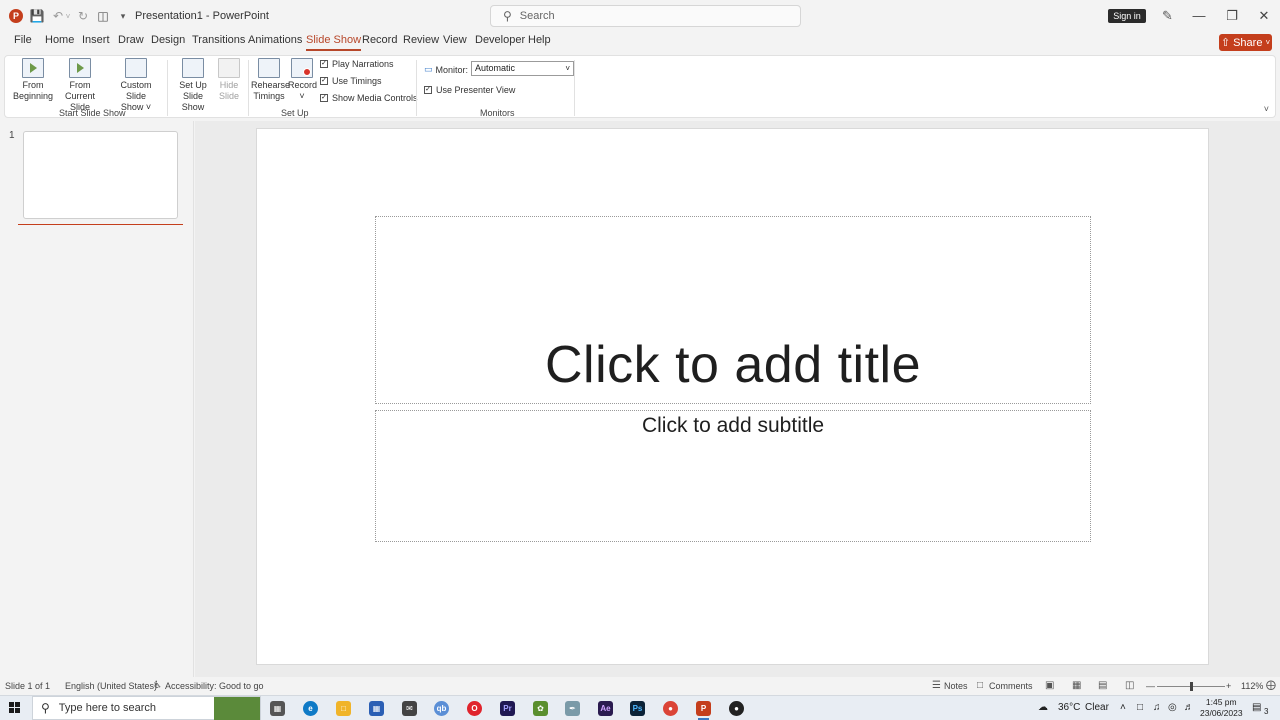 This screenshot has width=1280, height=720. Describe the element at coordinates (193, 68) in the screenshot. I see `set-up-slide-show-icon` at that location.